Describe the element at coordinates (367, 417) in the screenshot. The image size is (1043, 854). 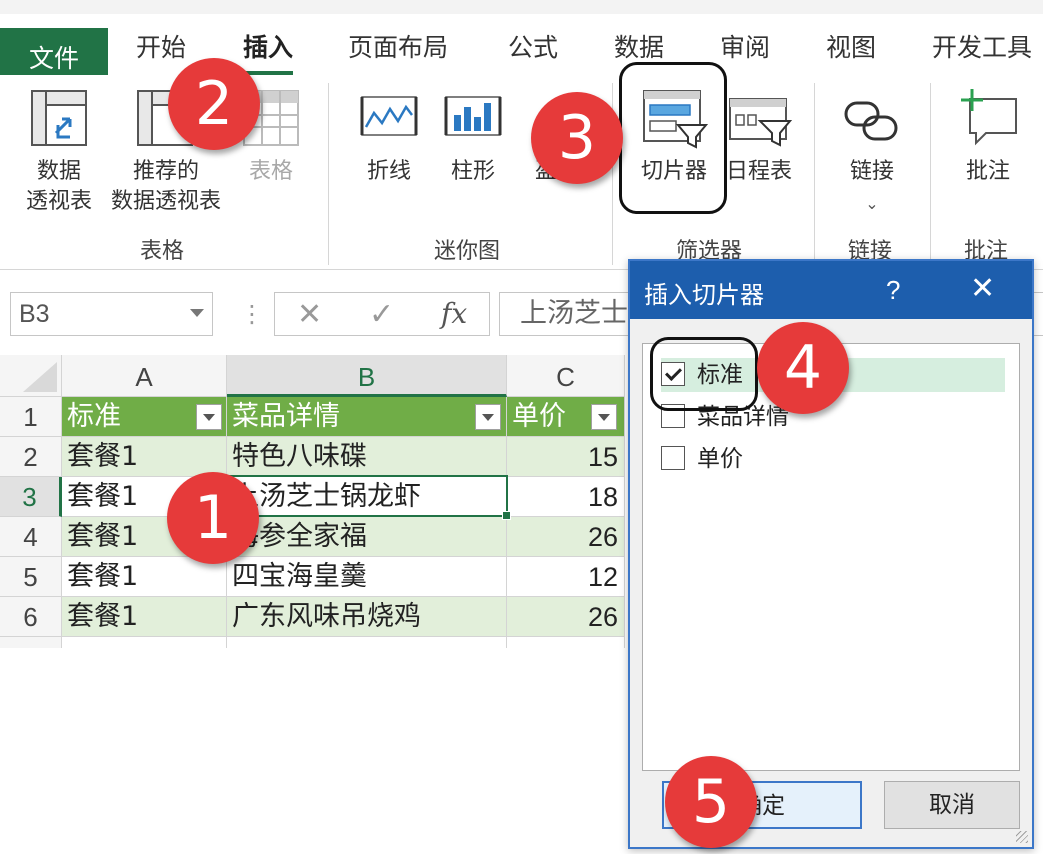
I see `table-header-cell: 菜品详情` at that location.